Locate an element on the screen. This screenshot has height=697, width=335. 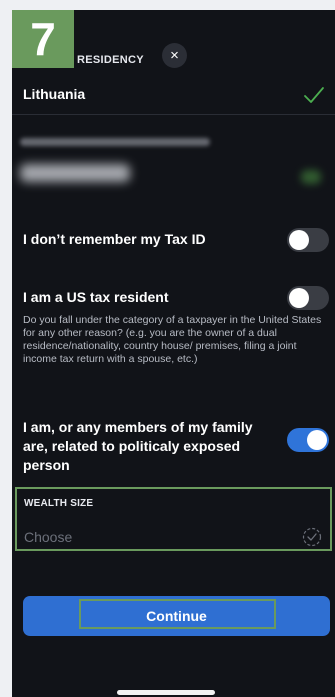
country-value: Lithuania is located at coordinates (54, 94).